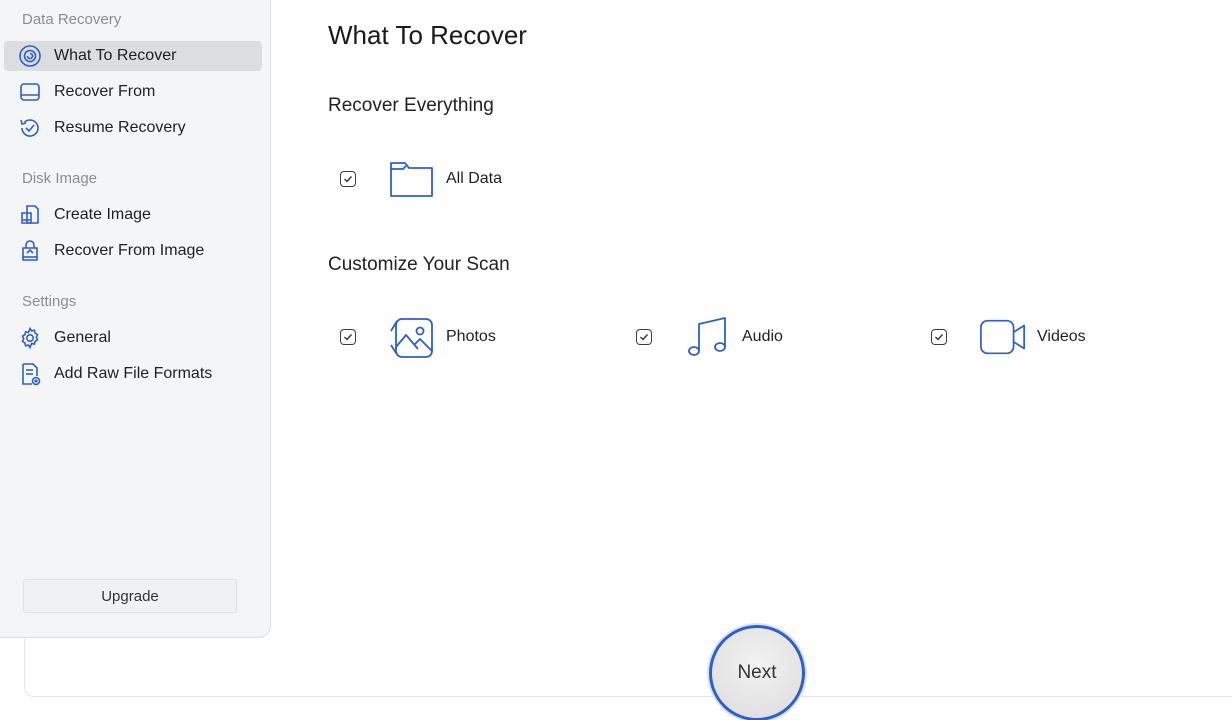  Describe the element at coordinates (1061, 336) in the screenshot. I see `option-label: Videos` at that location.